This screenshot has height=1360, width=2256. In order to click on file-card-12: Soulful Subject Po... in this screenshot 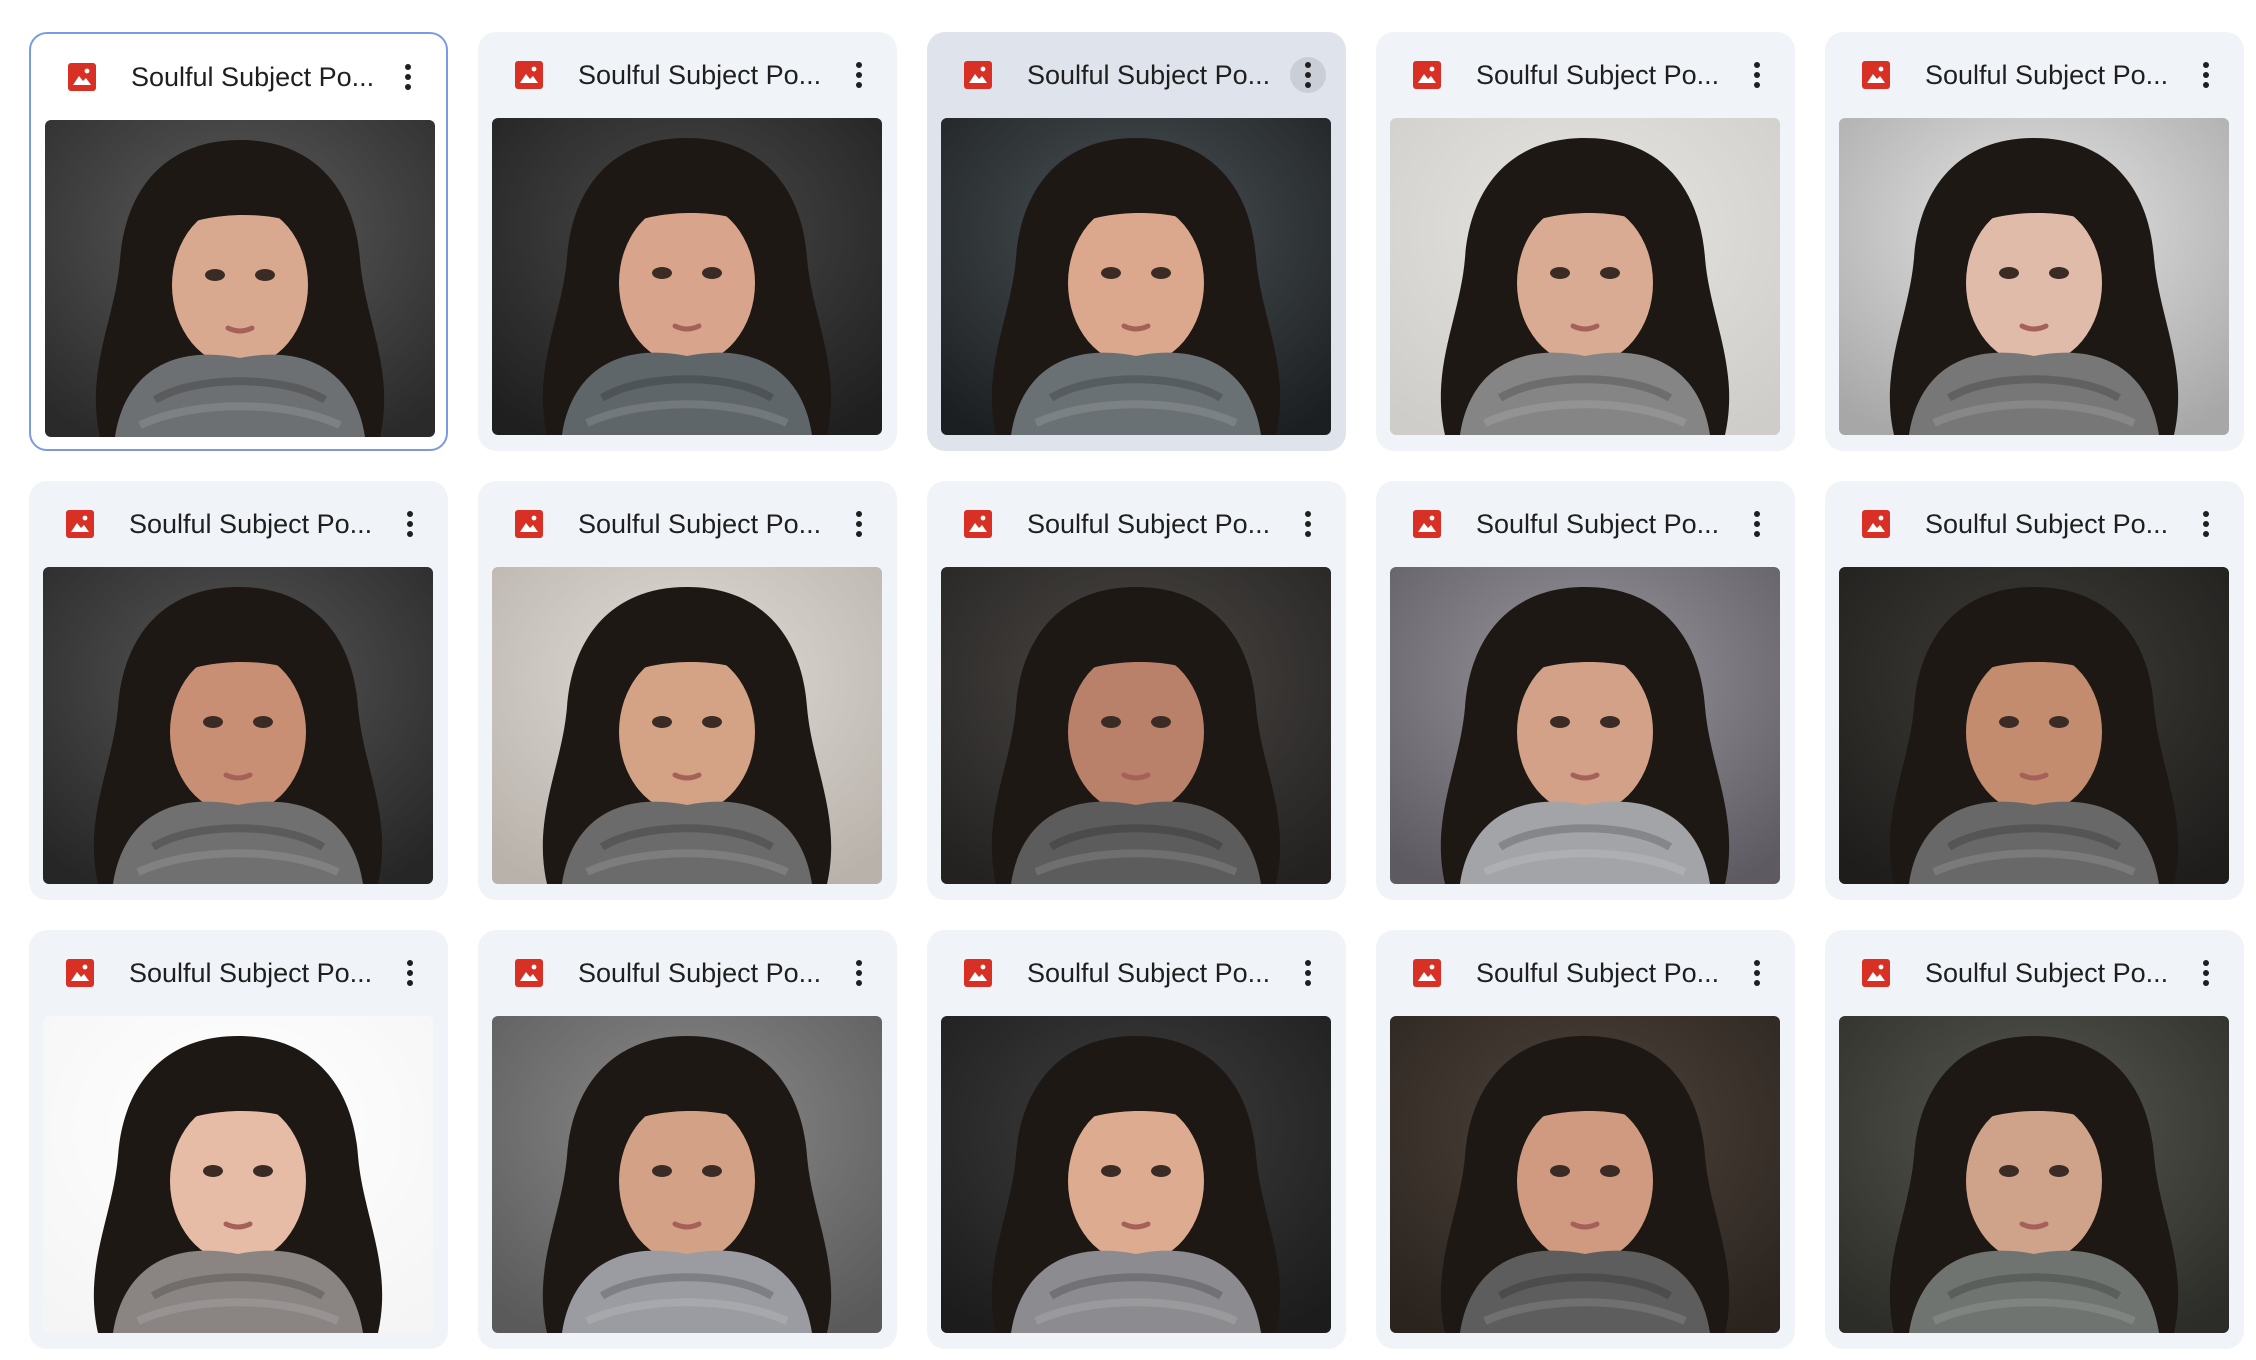, I will do `click(687, 1139)`.